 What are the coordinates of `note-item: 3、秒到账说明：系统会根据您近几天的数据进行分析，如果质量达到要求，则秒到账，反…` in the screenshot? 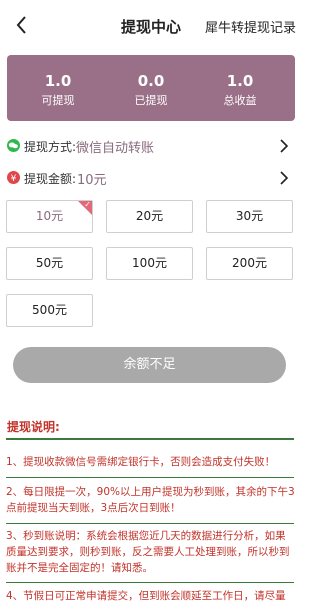 It's located at (148, 552).